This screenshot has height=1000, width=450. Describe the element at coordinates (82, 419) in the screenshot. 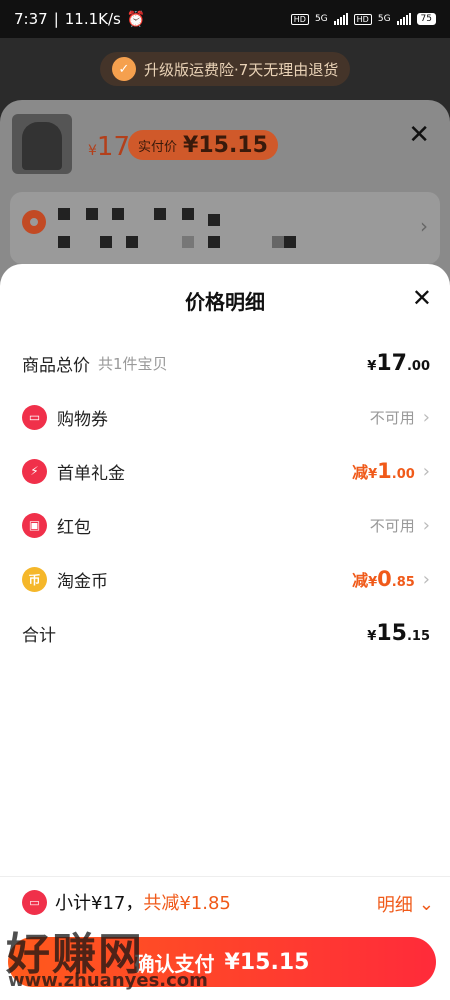

I see `row-label: 购物券` at that location.